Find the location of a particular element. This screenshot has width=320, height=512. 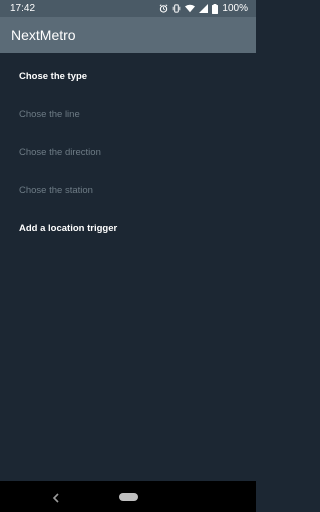

alarm-icon is located at coordinates (163, 8).